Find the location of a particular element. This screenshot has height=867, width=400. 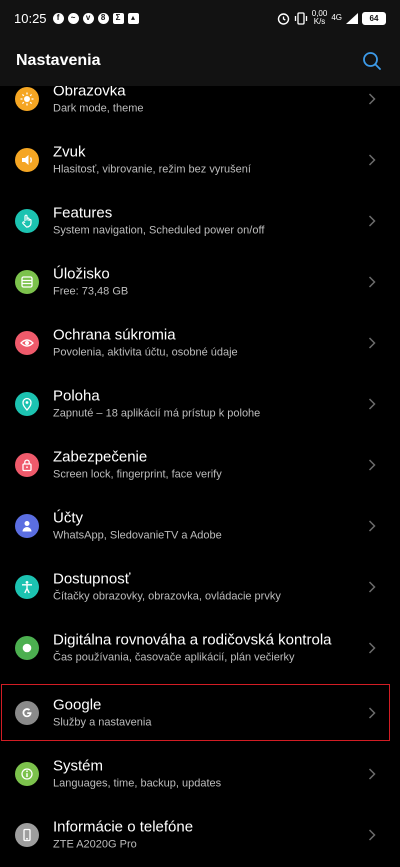

item-title: Dostupnosť is located at coordinates (92, 578).